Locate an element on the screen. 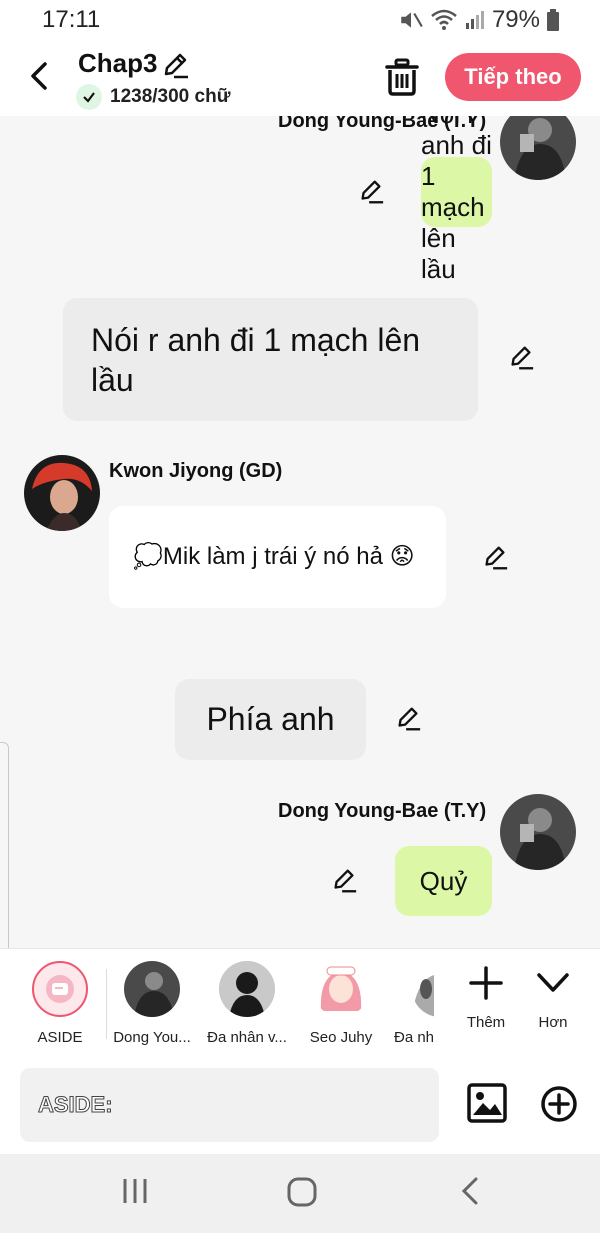  word-count-text: 1238/300 chữ is located at coordinates (170, 96).